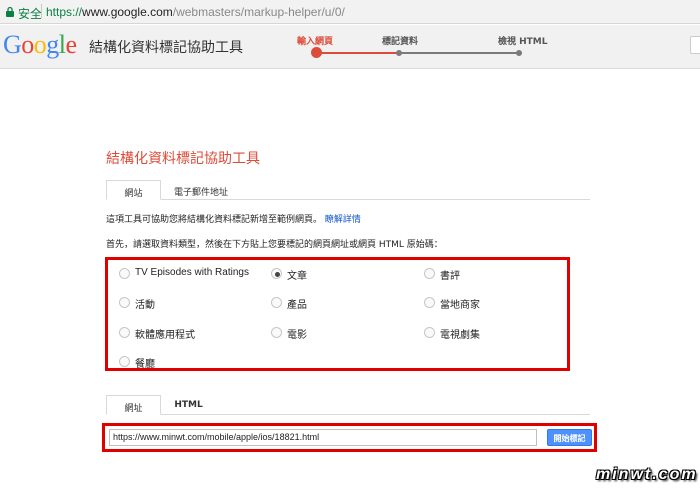 The width and height of the screenshot is (700, 490). Describe the element at coordinates (133, 190) in the screenshot. I see `tab-website: 網站` at that location.